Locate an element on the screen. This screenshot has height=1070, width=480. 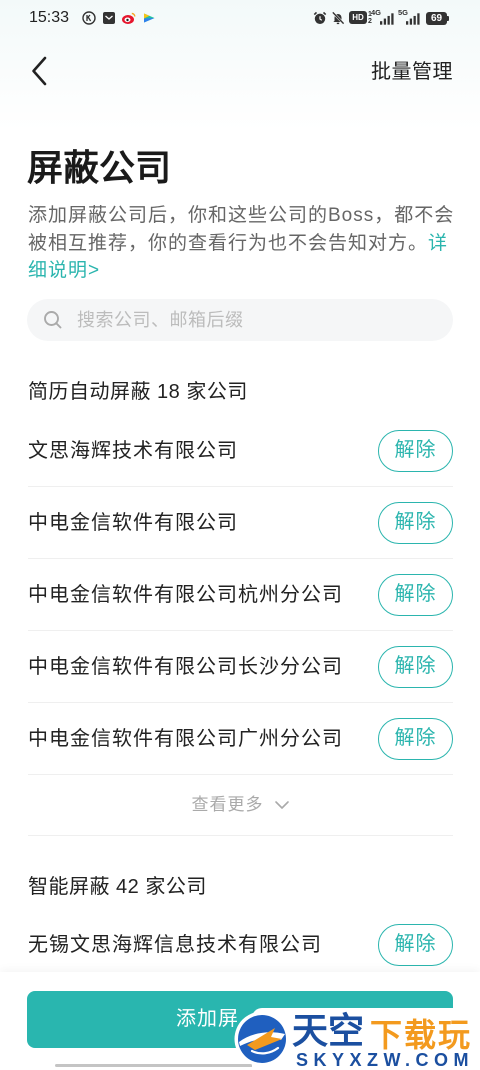
hd-voice-badge: HD is located at coordinates (358, 17).